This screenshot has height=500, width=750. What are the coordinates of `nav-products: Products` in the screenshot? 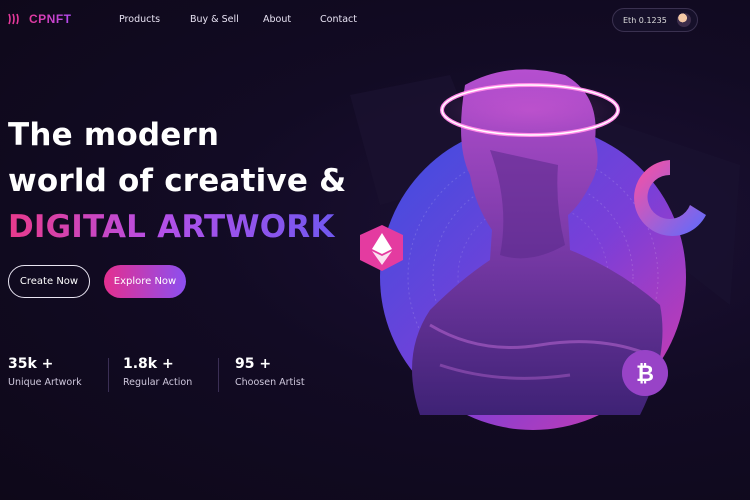 It's located at (139, 19).